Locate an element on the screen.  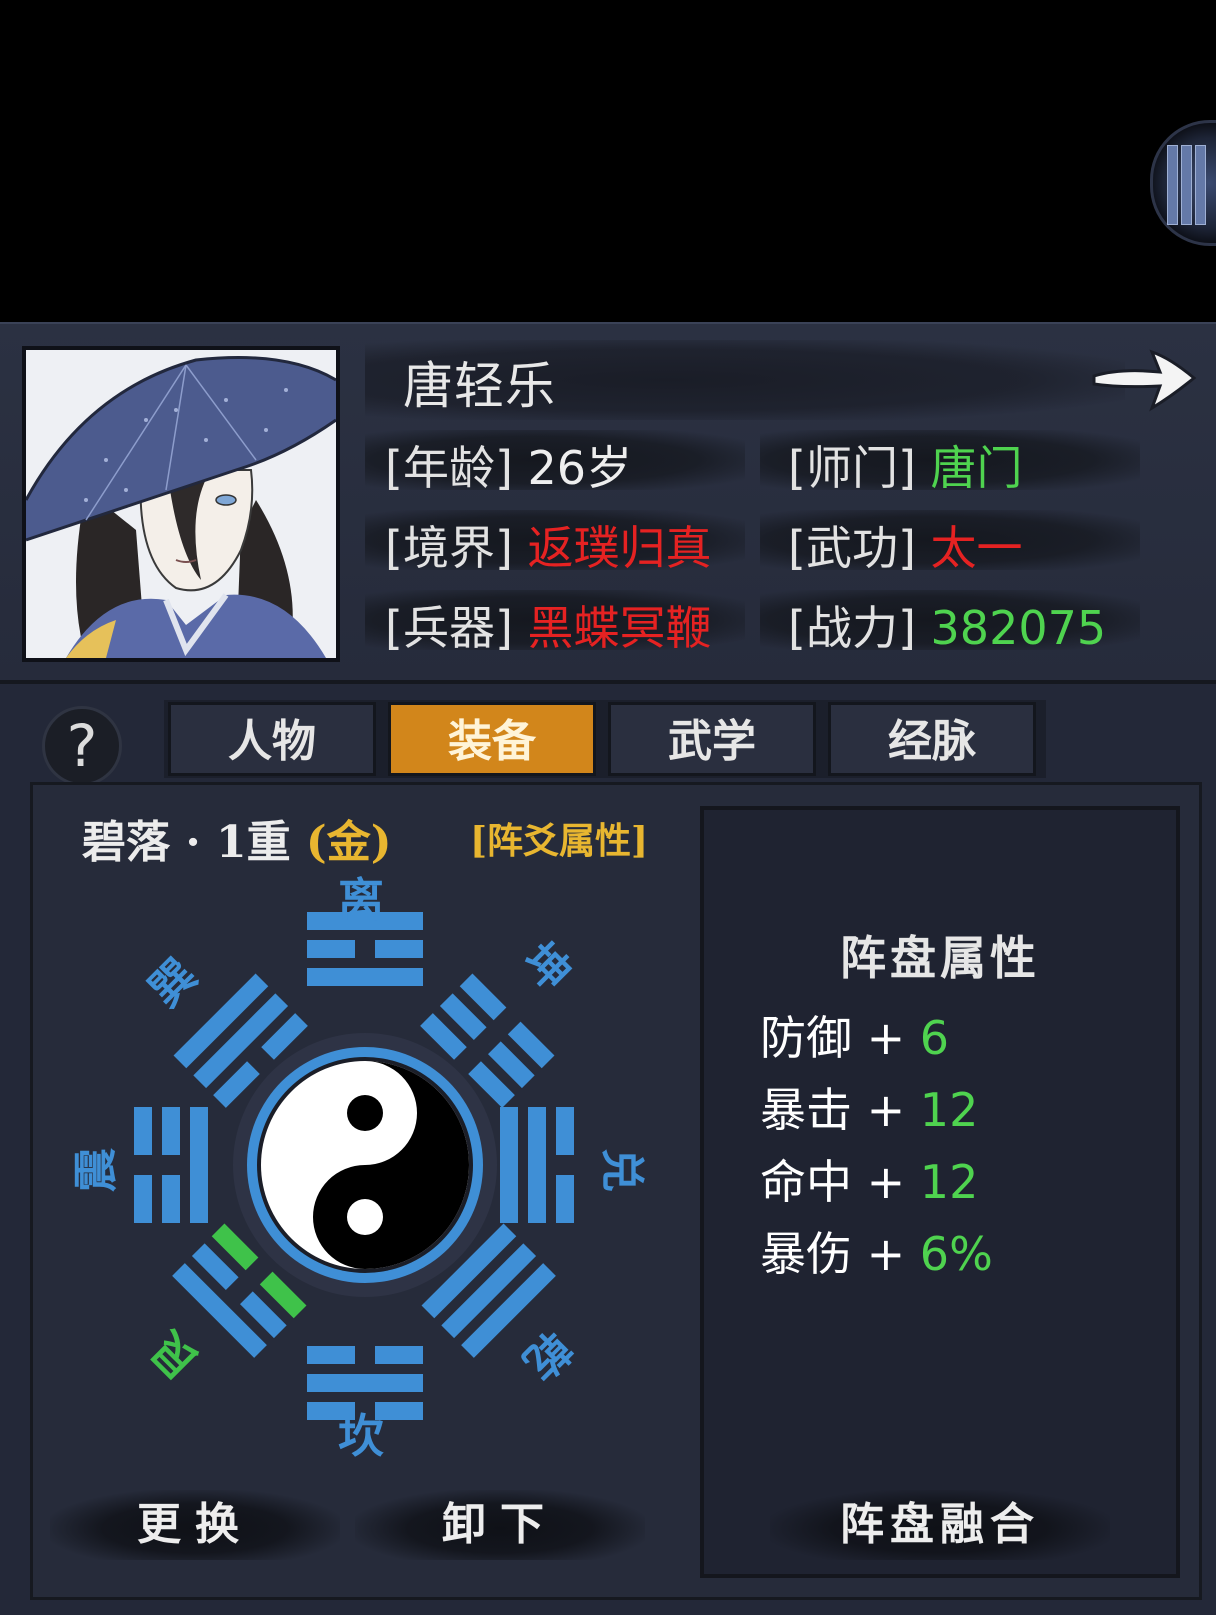
trigram-zhen is located at coordinates (171, 1165).